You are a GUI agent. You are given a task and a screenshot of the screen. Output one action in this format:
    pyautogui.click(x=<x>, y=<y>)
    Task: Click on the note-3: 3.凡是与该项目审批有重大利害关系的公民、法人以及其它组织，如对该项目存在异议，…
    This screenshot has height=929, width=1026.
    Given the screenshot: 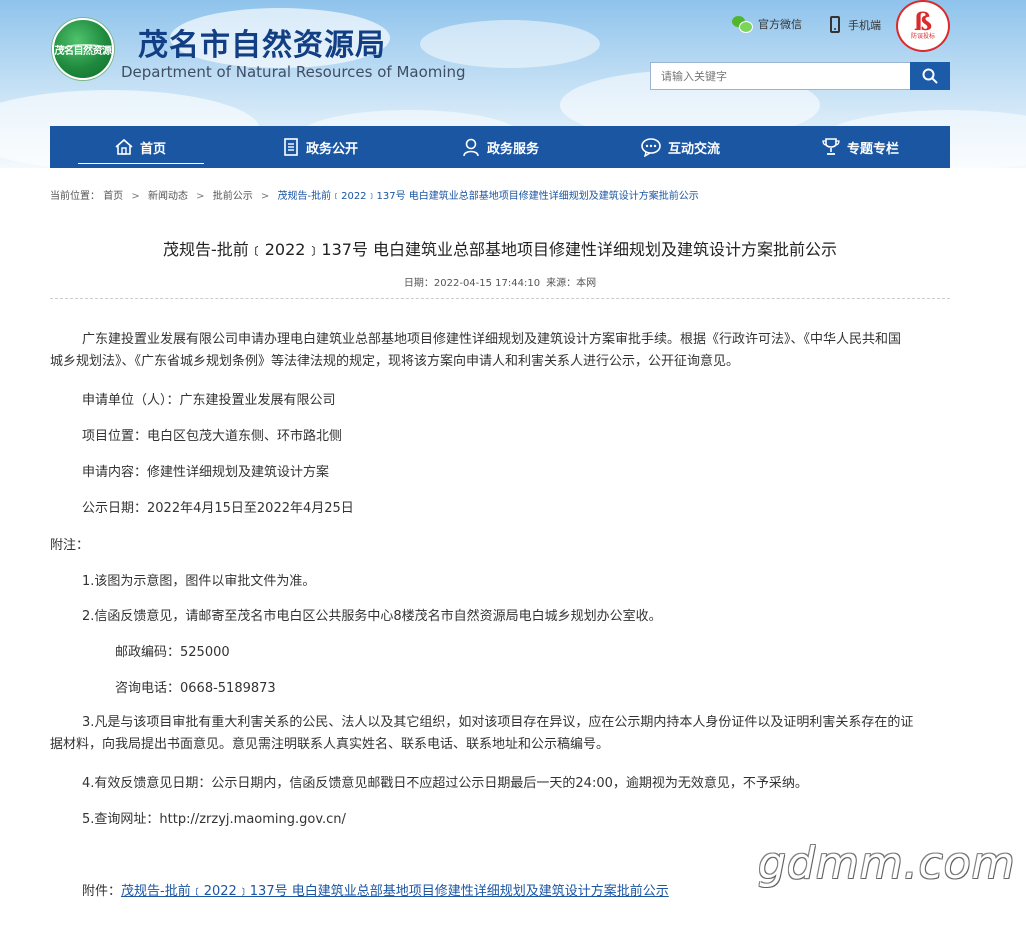 What is the action you would take?
    pyautogui.click(x=500, y=734)
    